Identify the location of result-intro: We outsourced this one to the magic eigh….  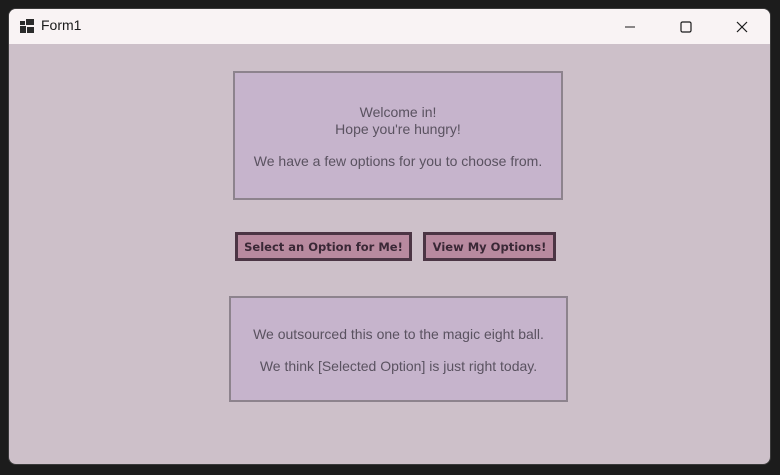
(398, 334).